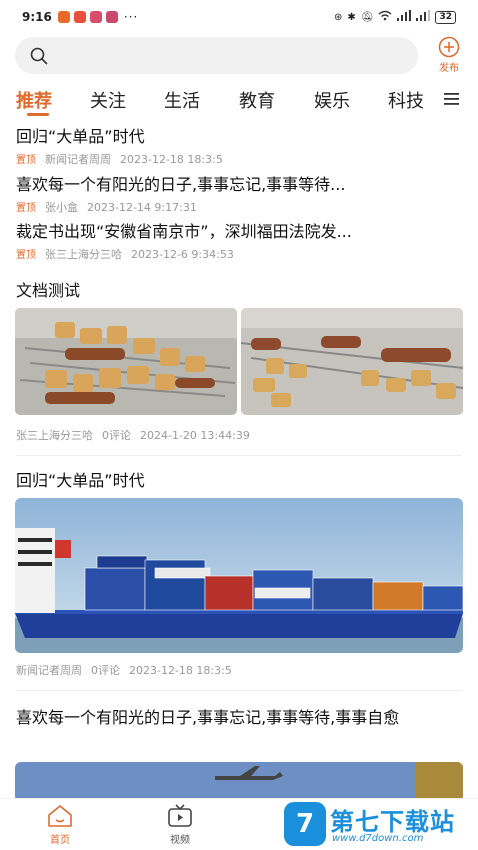  I want to click on article-image-row, so click(239, 361).